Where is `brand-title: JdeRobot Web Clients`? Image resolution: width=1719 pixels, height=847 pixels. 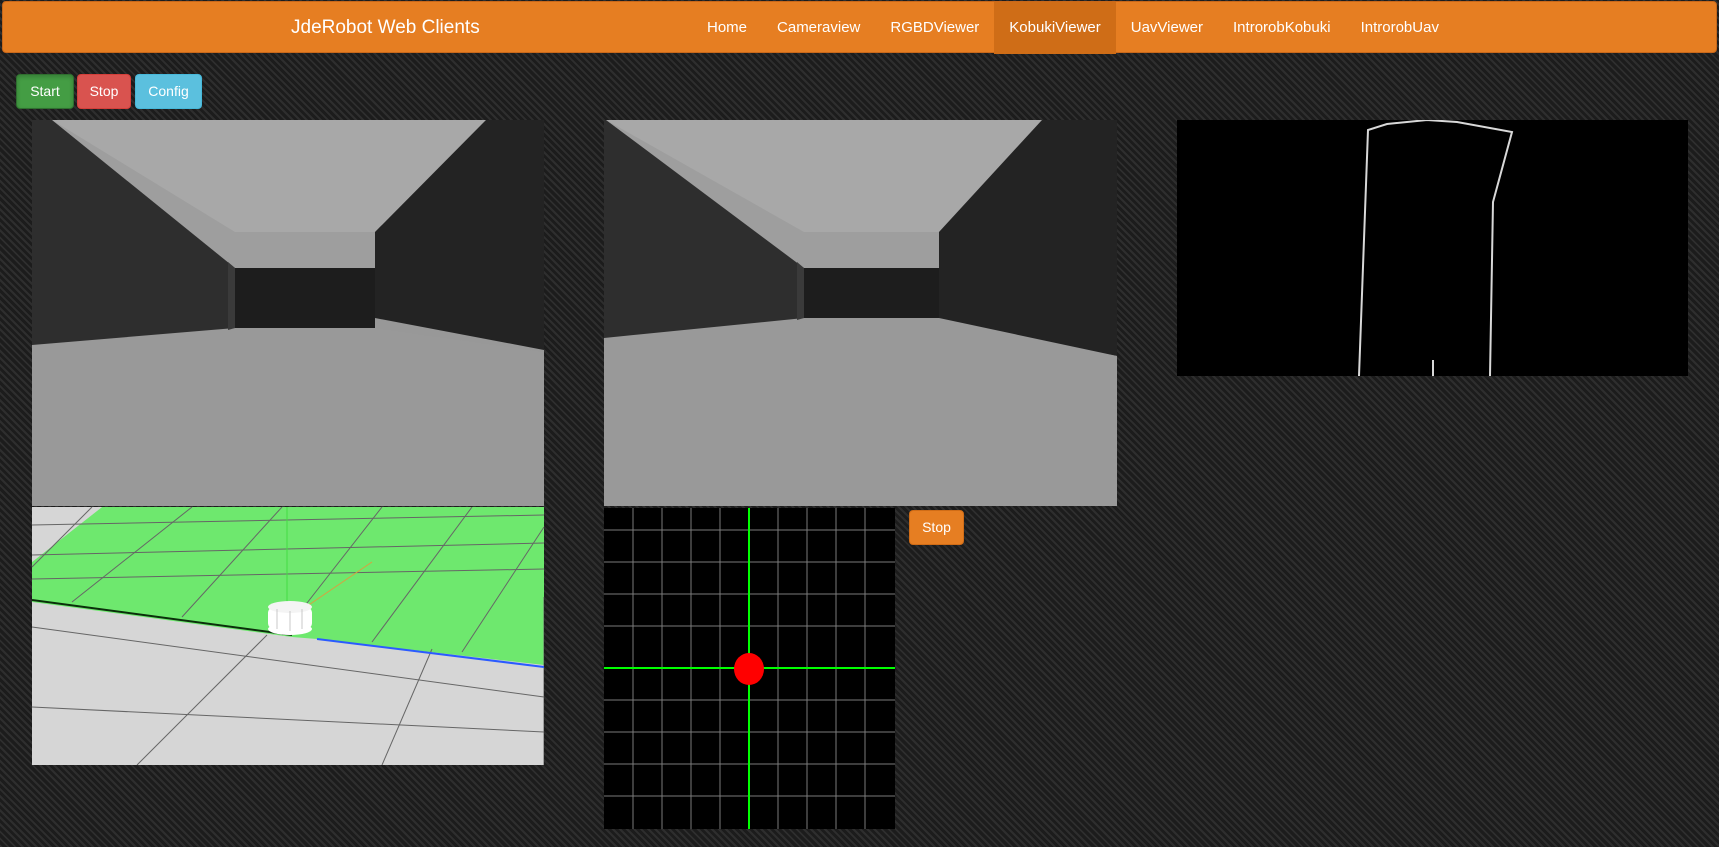 brand-title: JdeRobot Web Clients is located at coordinates (385, 28).